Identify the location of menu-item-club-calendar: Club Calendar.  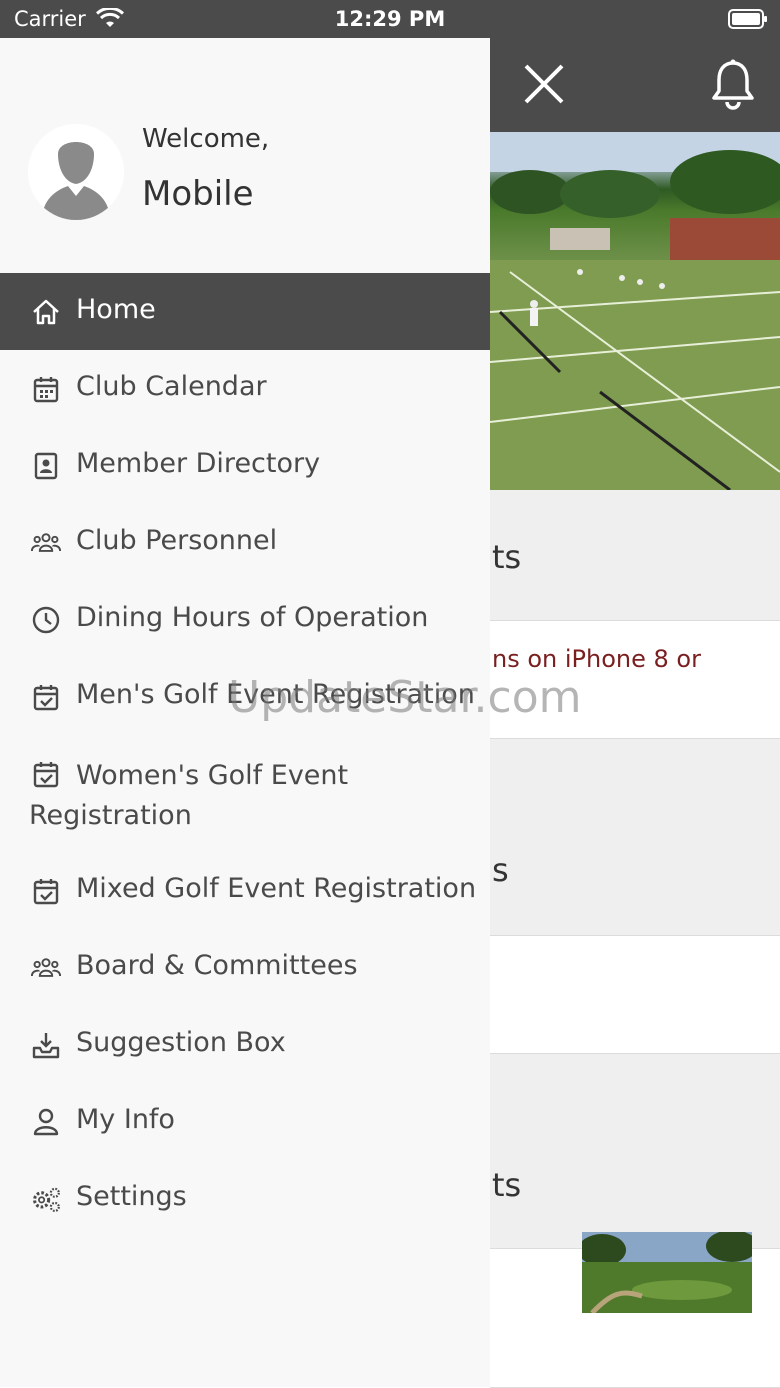
(245, 388).